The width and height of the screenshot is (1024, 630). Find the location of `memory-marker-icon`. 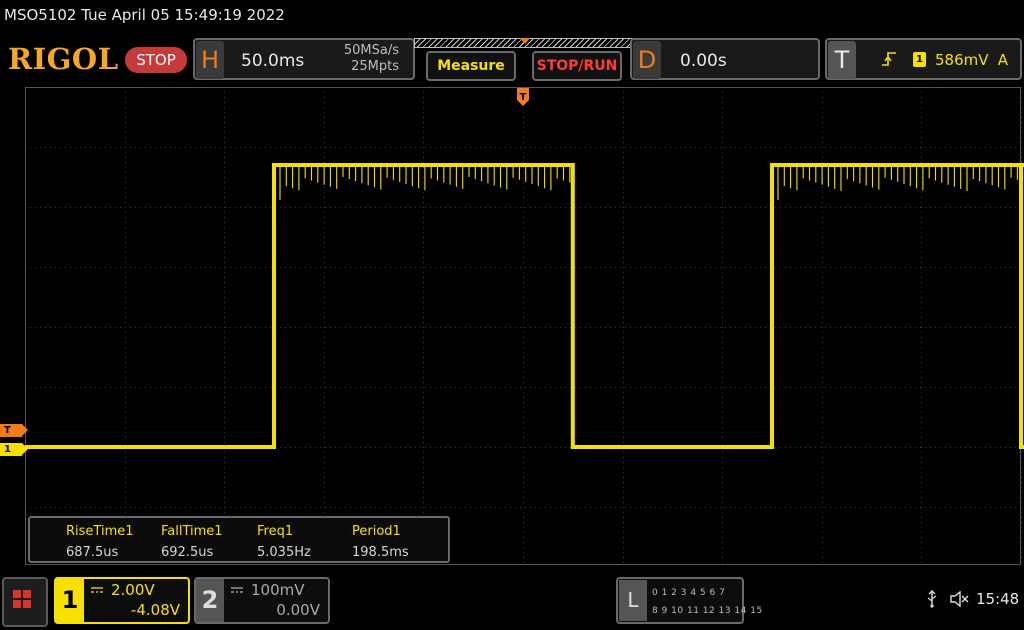

memory-marker-icon is located at coordinates (525, 41).